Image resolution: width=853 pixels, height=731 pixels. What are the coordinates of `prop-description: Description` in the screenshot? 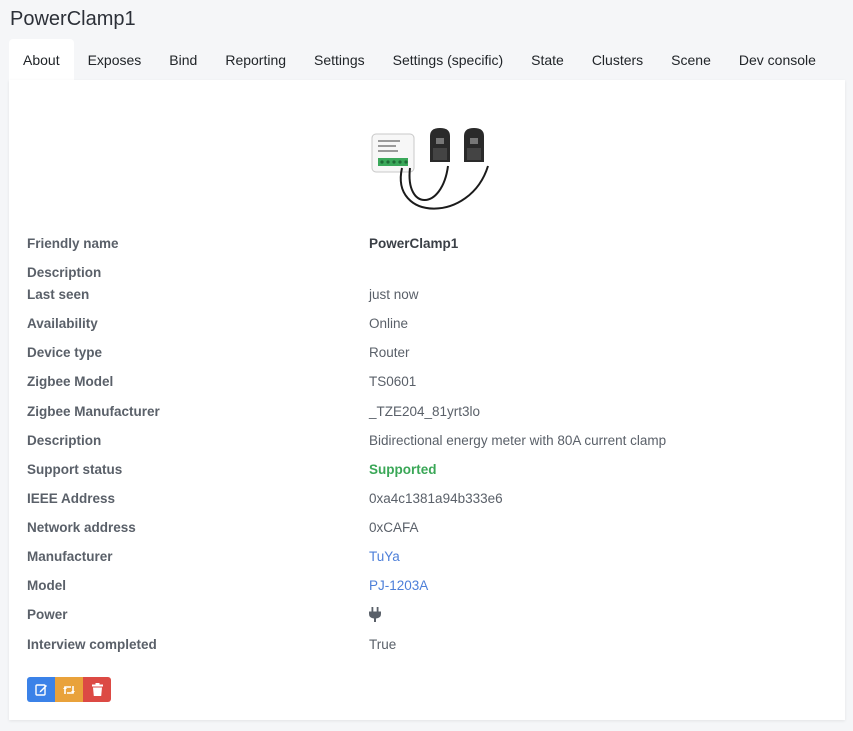 It's located at (427, 275).